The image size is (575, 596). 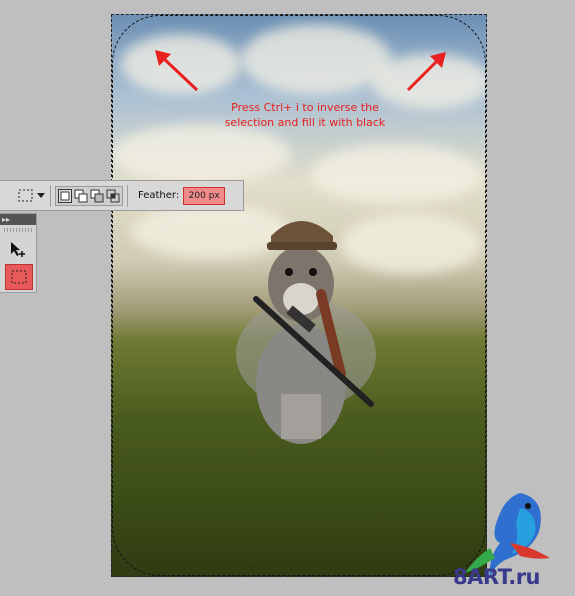 I want to click on watermark-text: 8ART.ru, so click(x=497, y=577).